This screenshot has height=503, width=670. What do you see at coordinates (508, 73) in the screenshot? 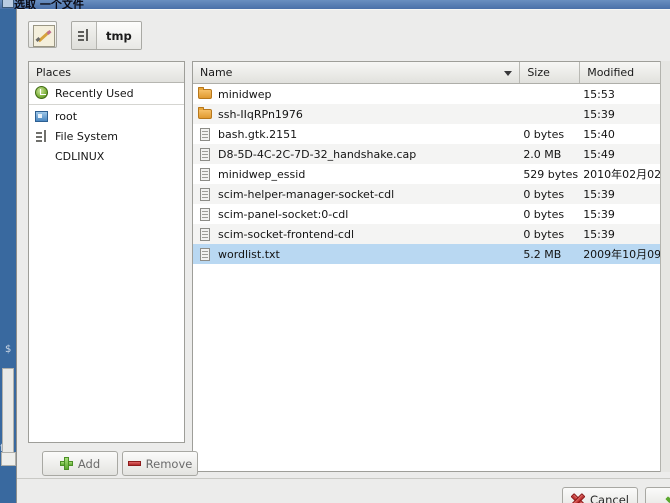
I see `chevron-down-icon` at bounding box center [508, 73].